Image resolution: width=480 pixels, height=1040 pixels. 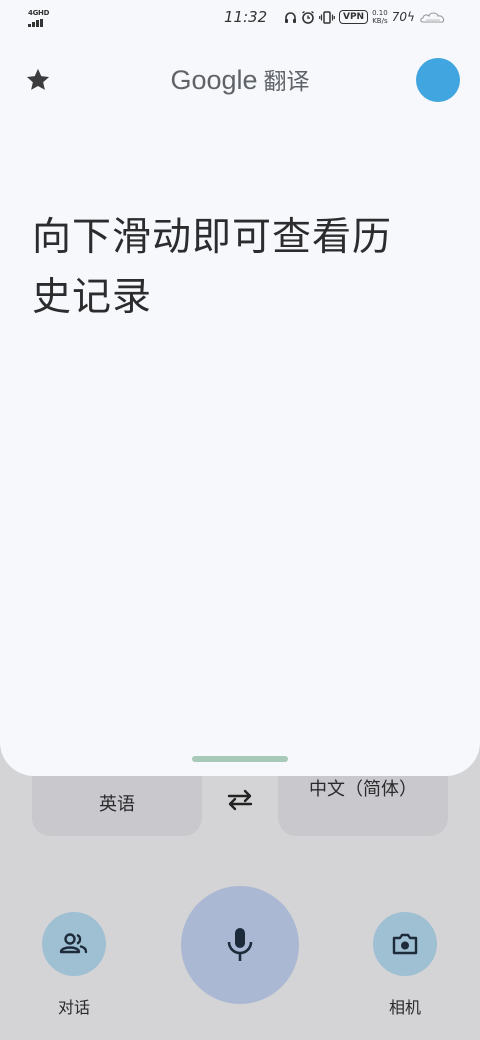 What do you see at coordinates (39, 13) in the screenshot?
I see `network-type: 4GHD` at bounding box center [39, 13].